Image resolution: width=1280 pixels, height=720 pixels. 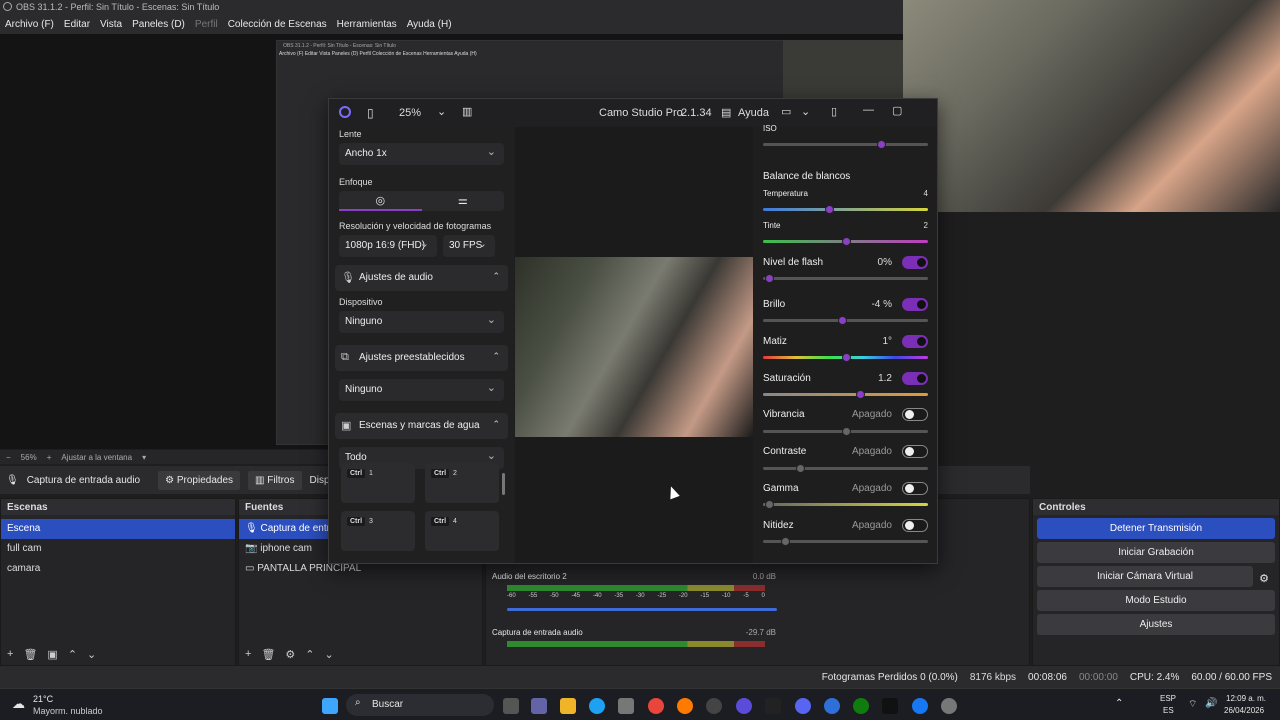 I want to click on weather-desc: Mayorm. nublado, so click(x=68, y=711).